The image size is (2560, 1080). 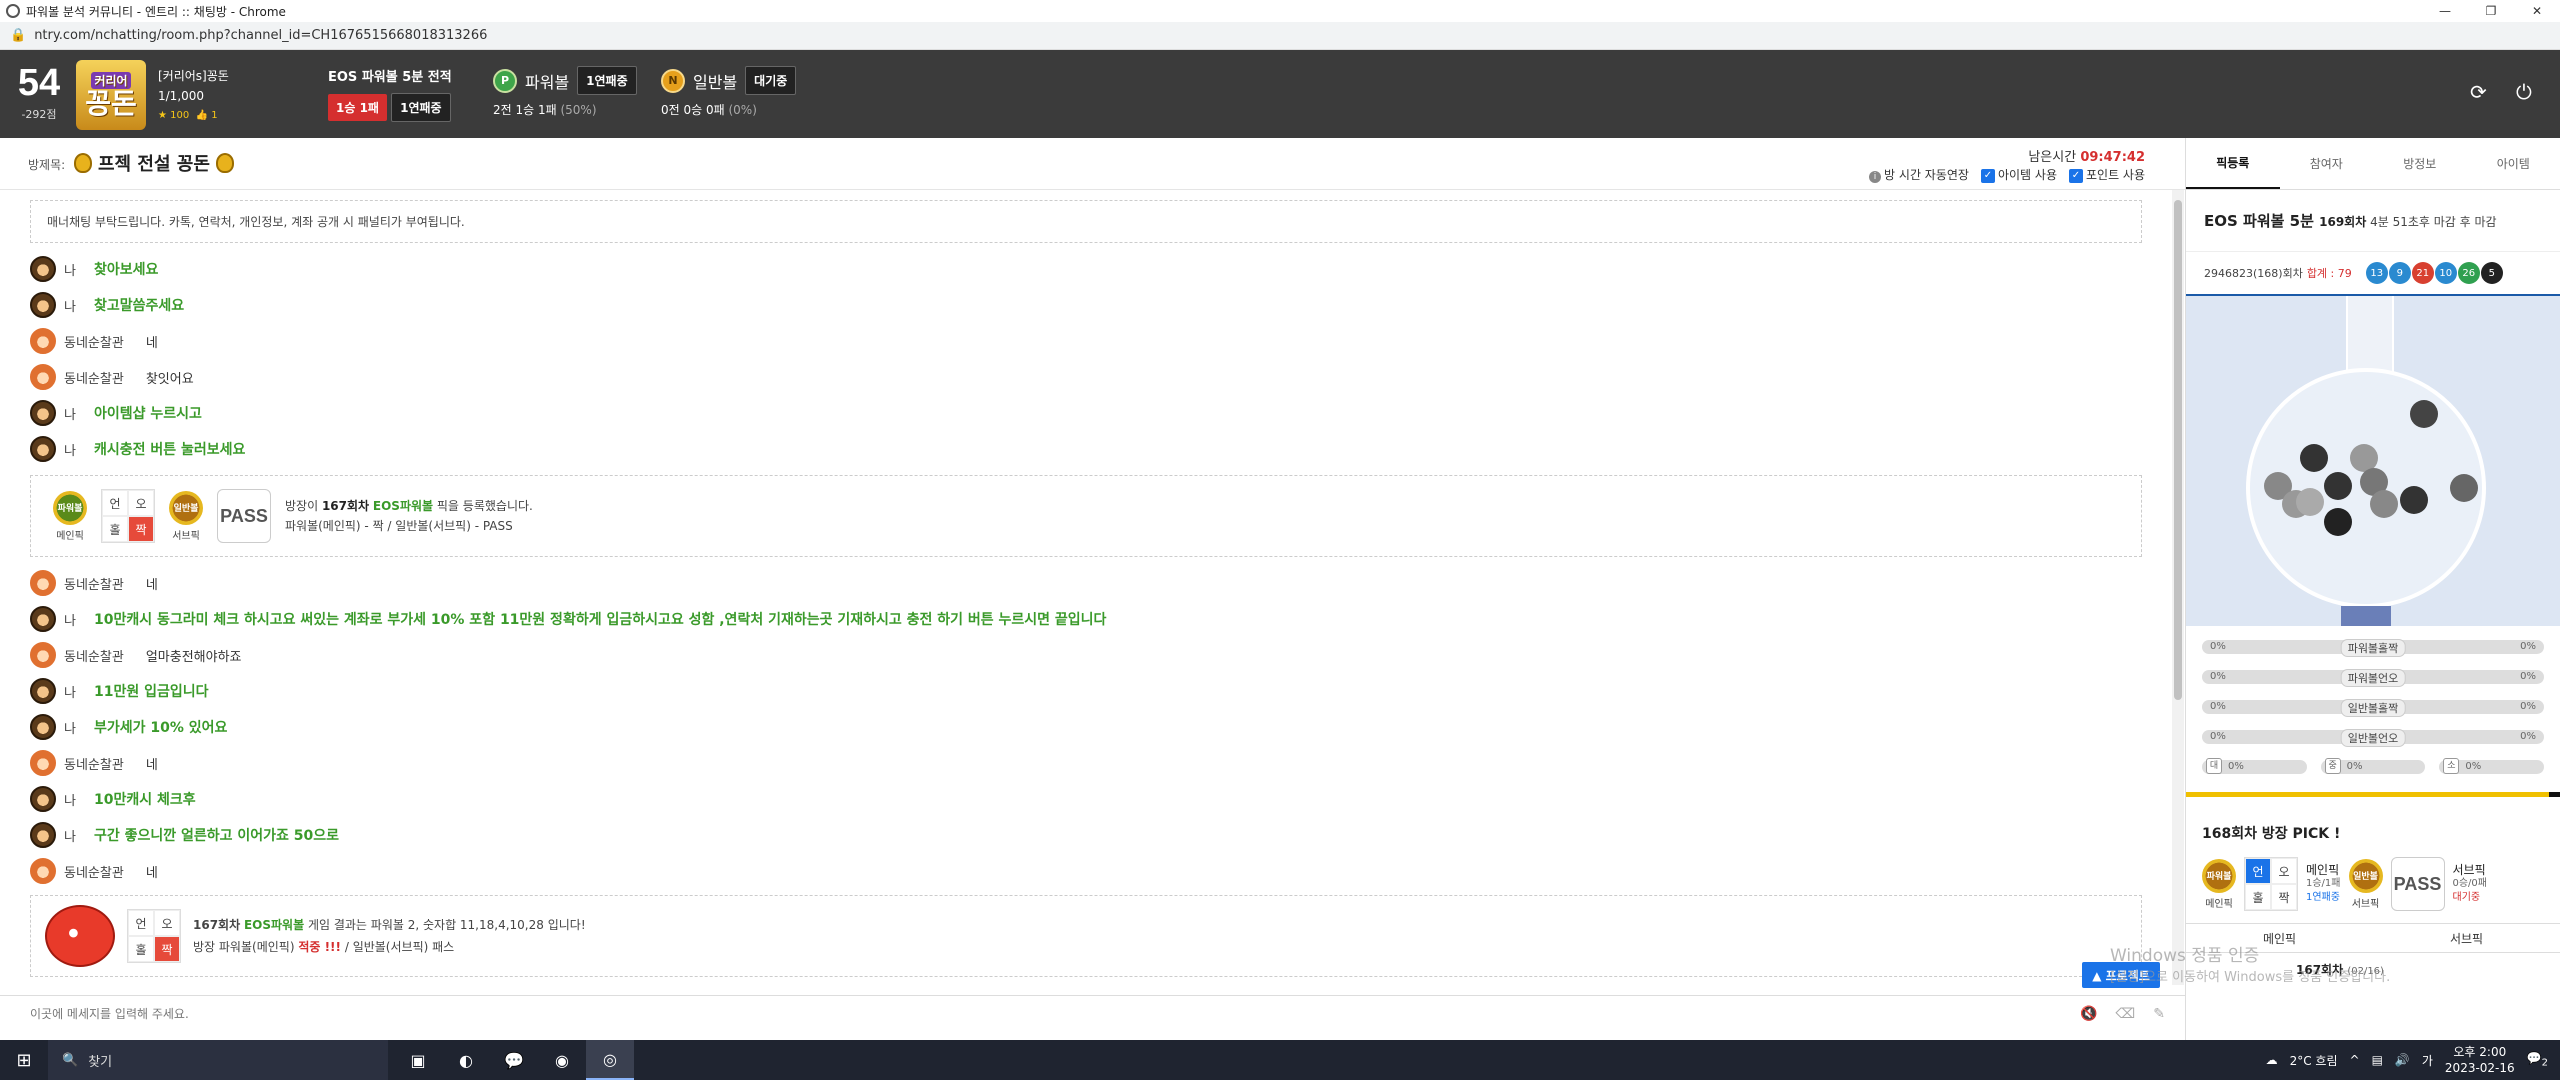 I want to click on rate-left: 0%, so click(x=2218, y=706).